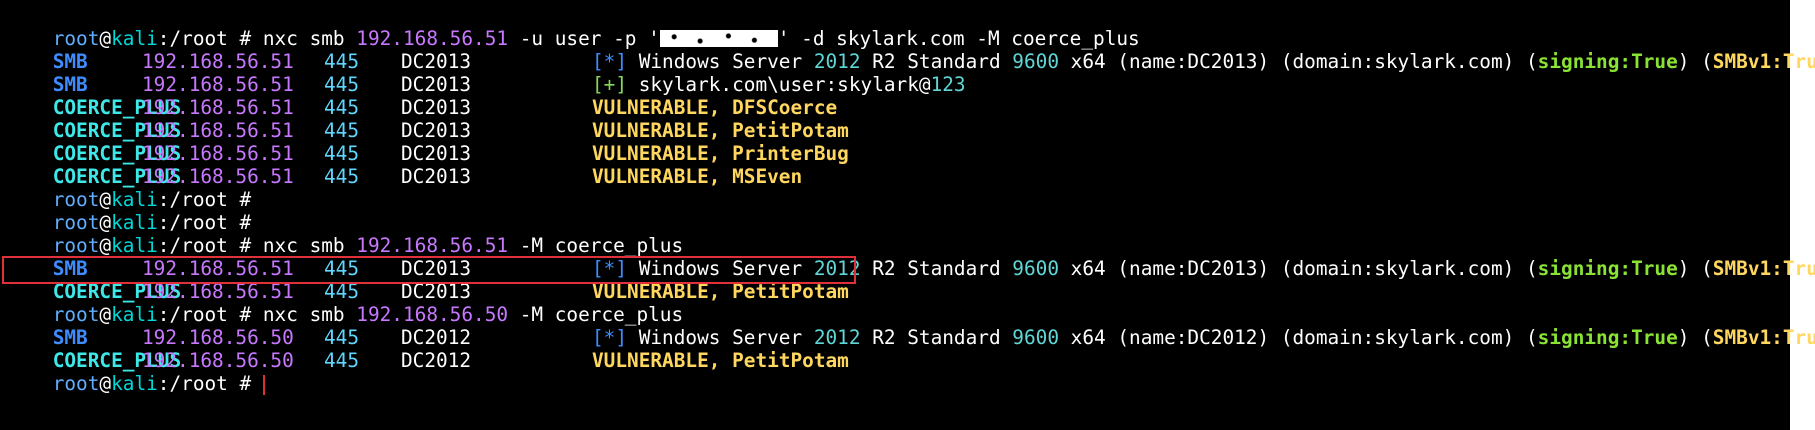  I want to click on active-prompt-line: root@kali:/root #, so click(895, 372).